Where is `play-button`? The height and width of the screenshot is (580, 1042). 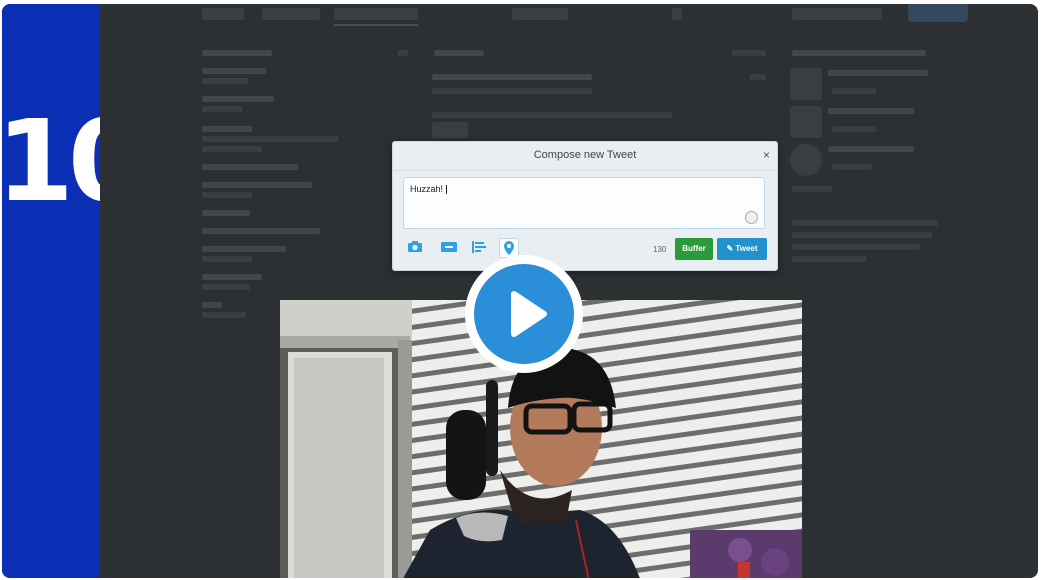
play-button is located at coordinates (524, 314).